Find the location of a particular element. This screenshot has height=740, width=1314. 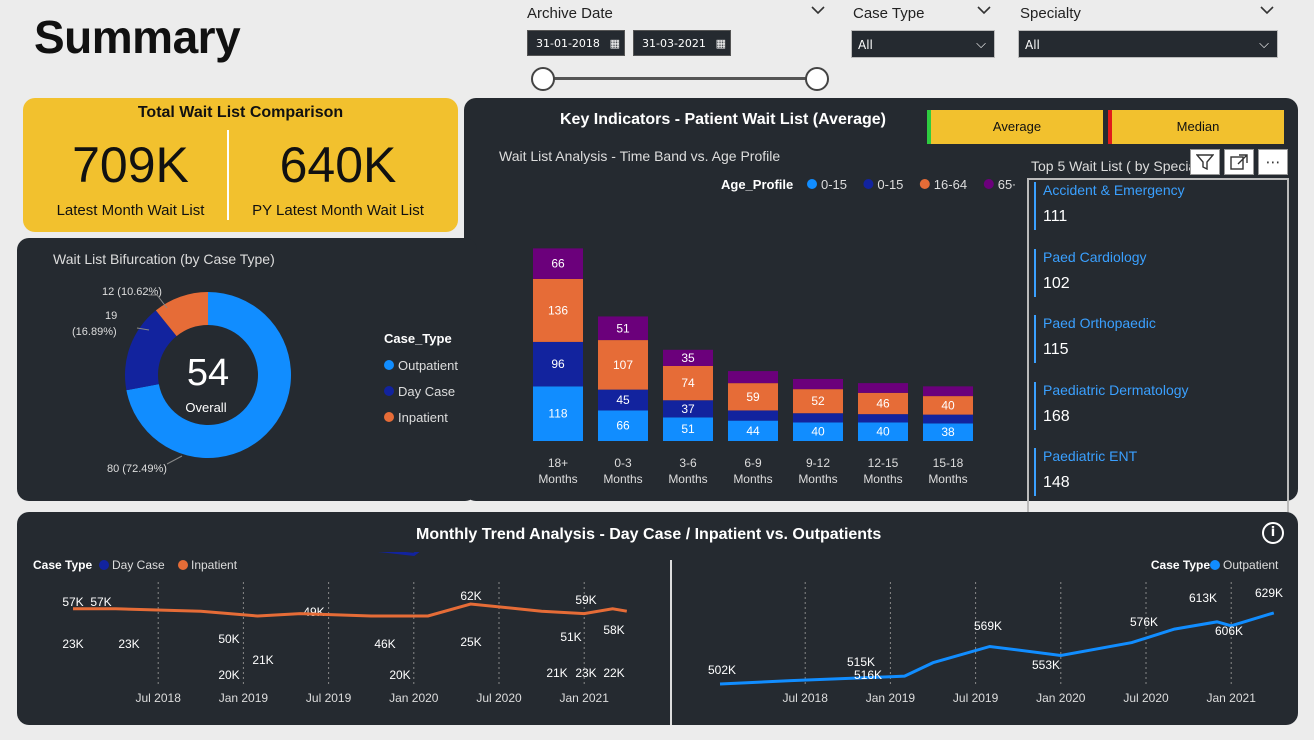

legend-item-0: Outpatient is located at coordinates (1251, 565).